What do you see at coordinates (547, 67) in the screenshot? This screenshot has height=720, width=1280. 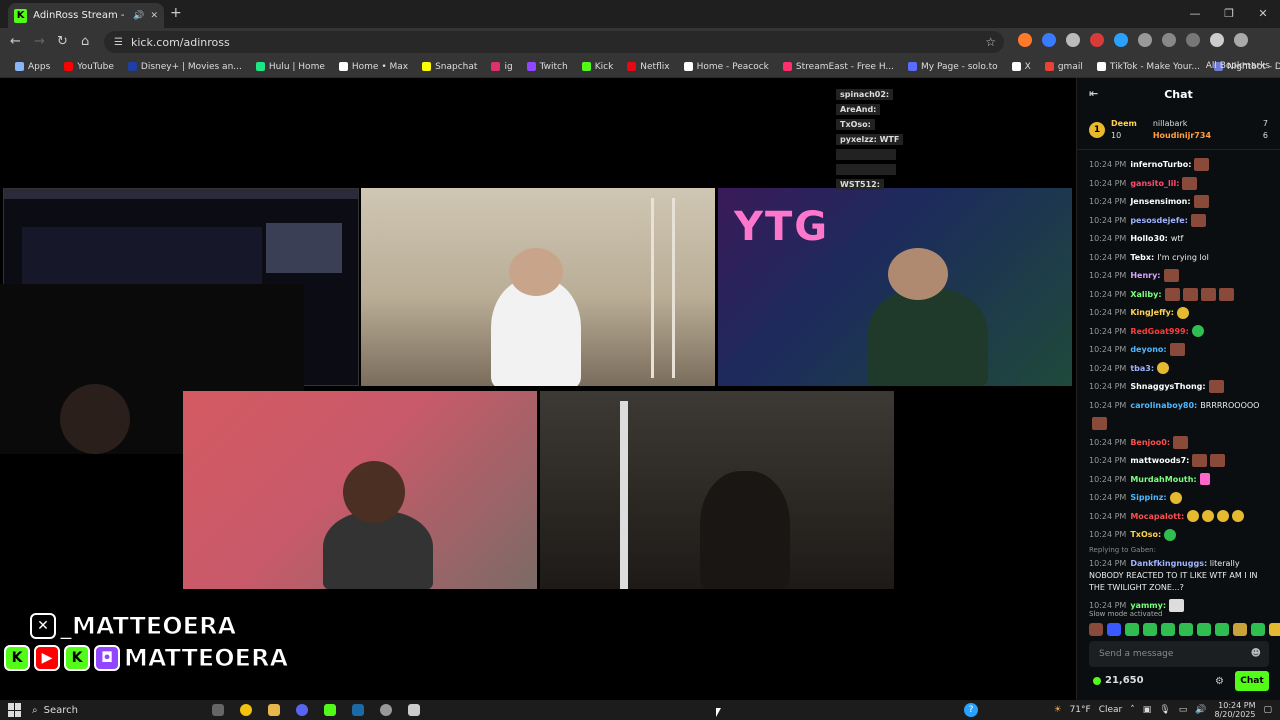 I see `bookmark-item: Twitch` at bounding box center [547, 67].